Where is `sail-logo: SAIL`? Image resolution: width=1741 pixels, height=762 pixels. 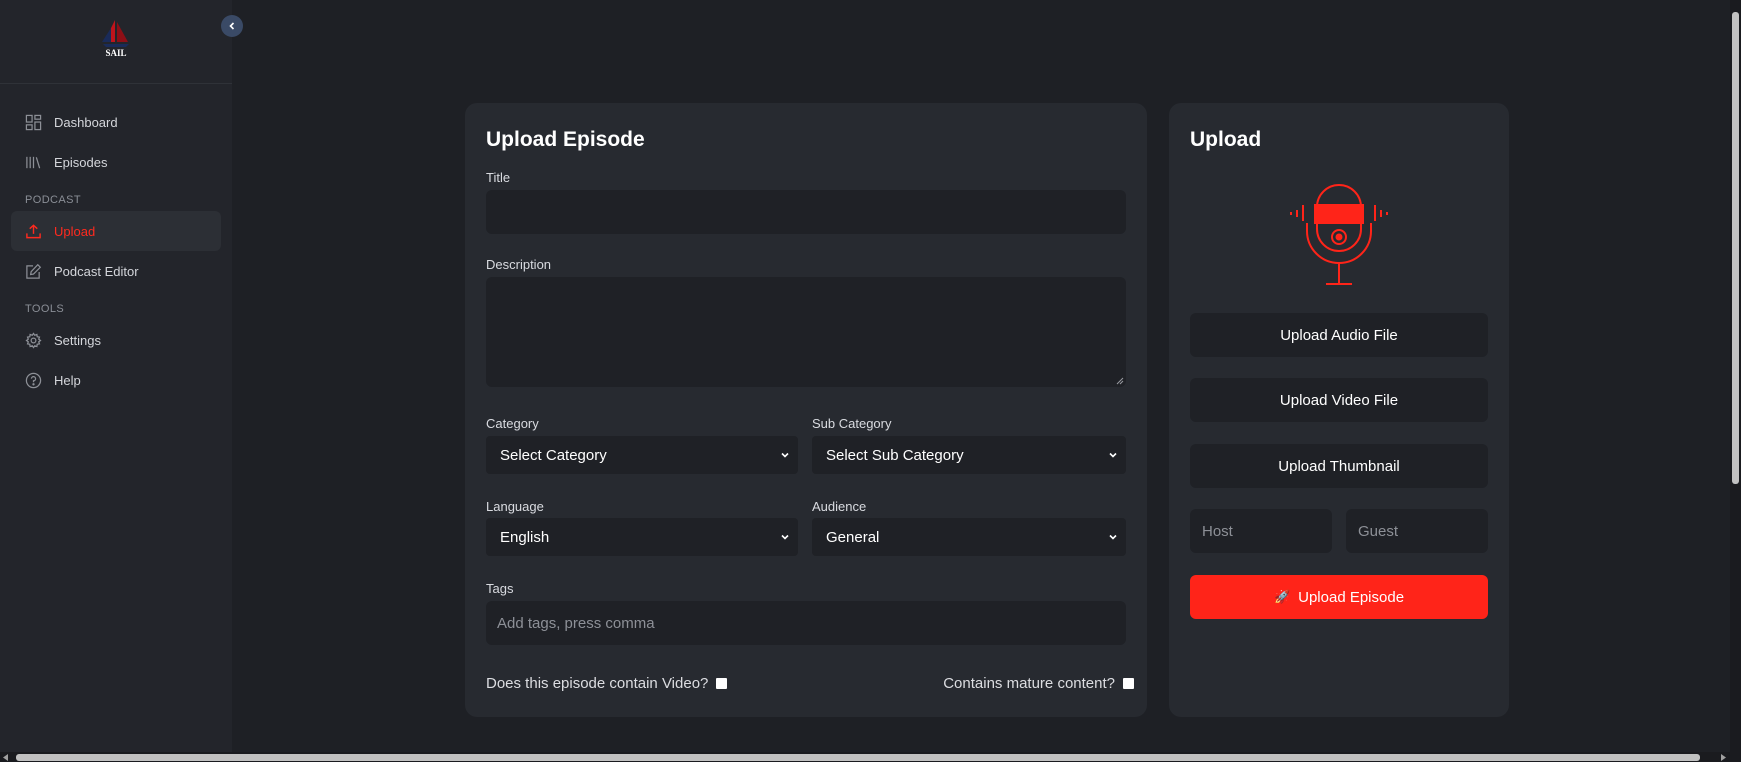 sail-logo: SAIL is located at coordinates (115, 39).